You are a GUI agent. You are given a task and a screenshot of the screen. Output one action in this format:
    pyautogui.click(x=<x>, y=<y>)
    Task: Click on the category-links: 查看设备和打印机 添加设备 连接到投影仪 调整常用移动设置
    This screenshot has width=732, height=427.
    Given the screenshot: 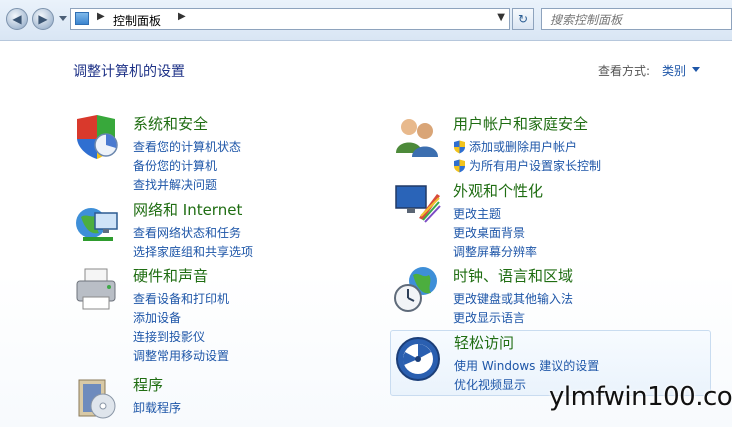 What is the action you would take?
    pyautogui.click(x=181, y=327)
    